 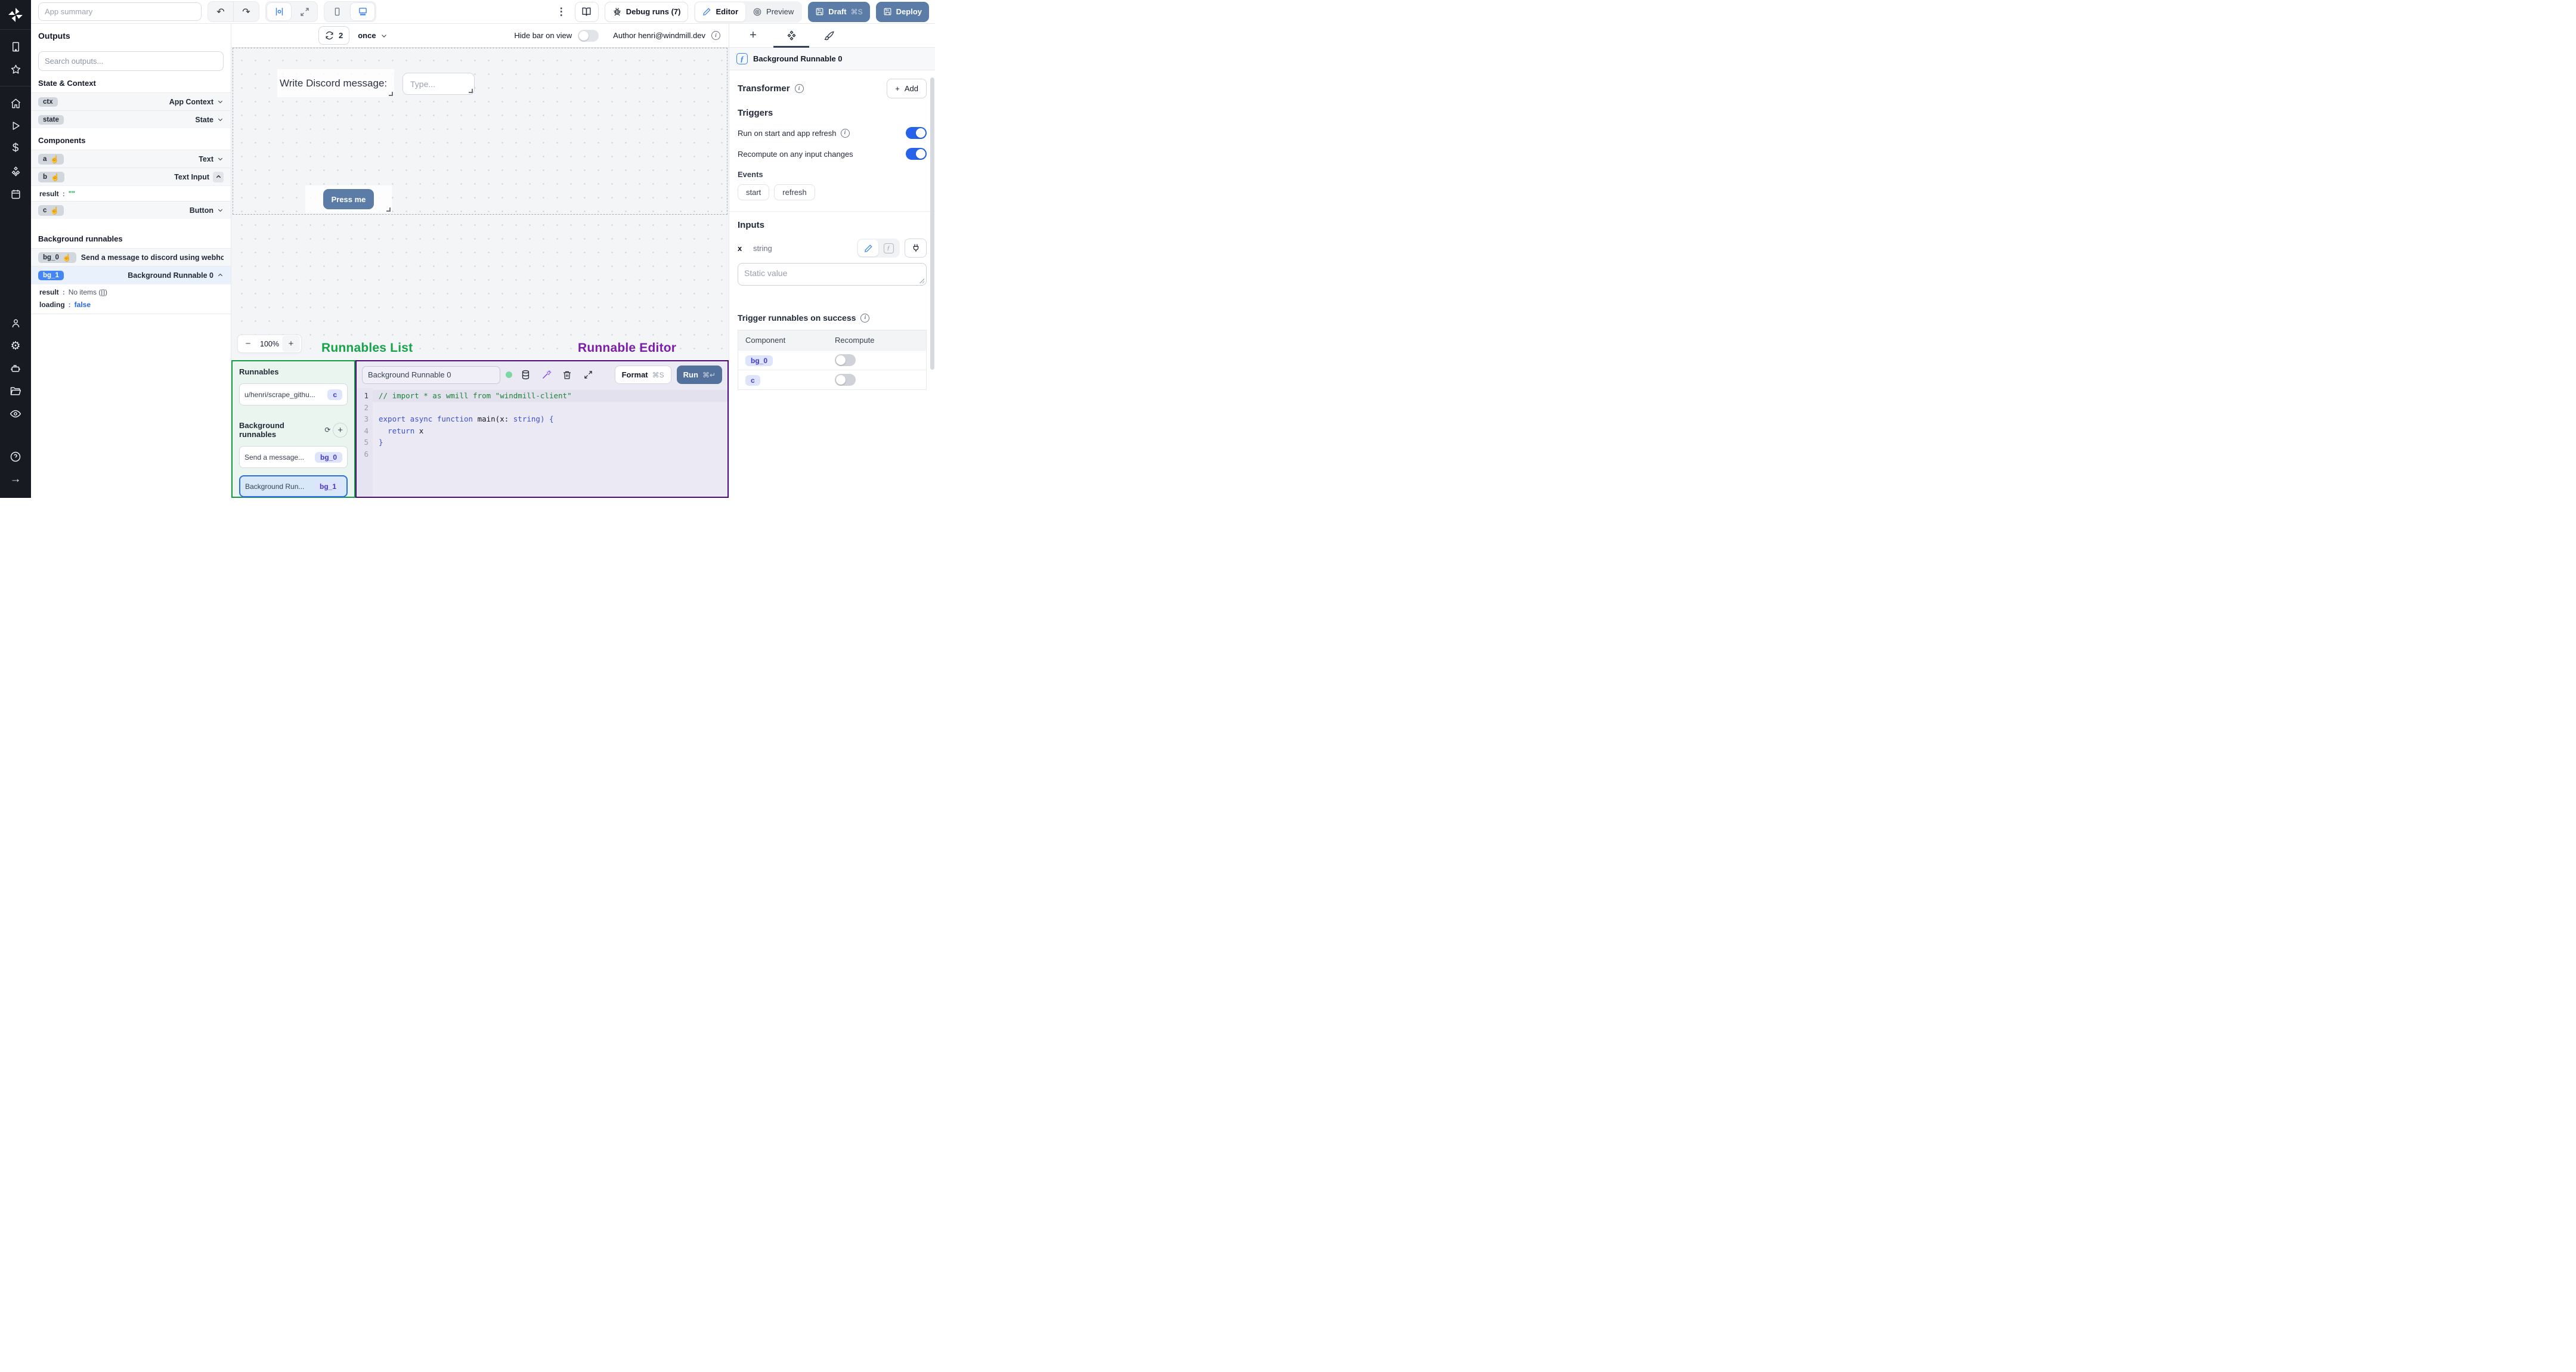 I want to click on desktop-view-button, so click(x=362, y=11).